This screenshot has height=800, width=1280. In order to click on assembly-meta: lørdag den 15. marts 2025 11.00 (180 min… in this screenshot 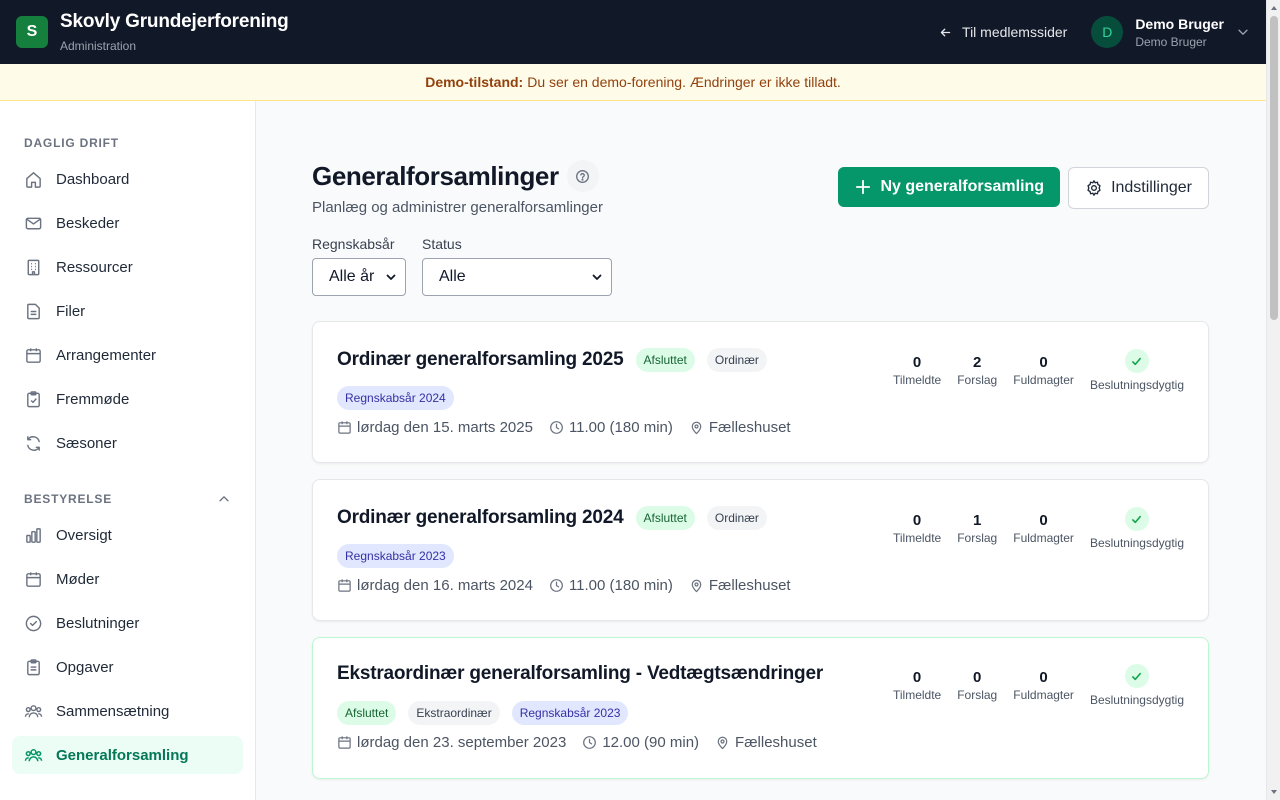, I will do `click(564, 427)`.